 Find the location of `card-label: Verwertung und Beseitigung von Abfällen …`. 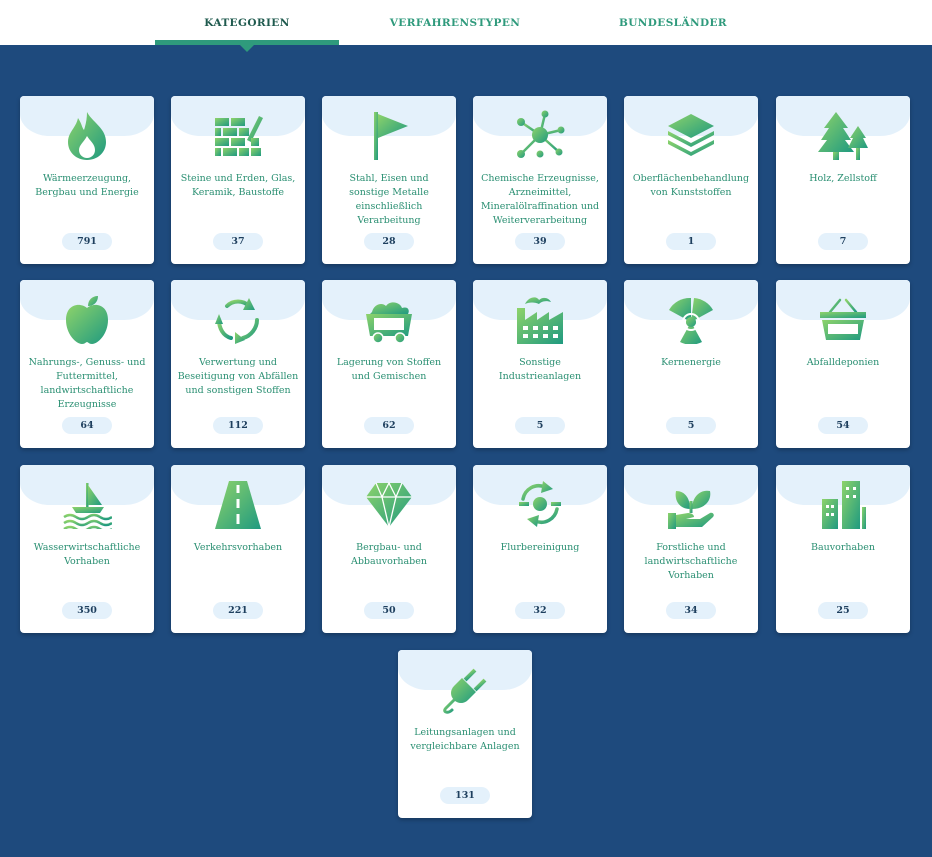

card-label: Verwertung und Beseitigung von Abfällen … is located at coordinates (238, 376).